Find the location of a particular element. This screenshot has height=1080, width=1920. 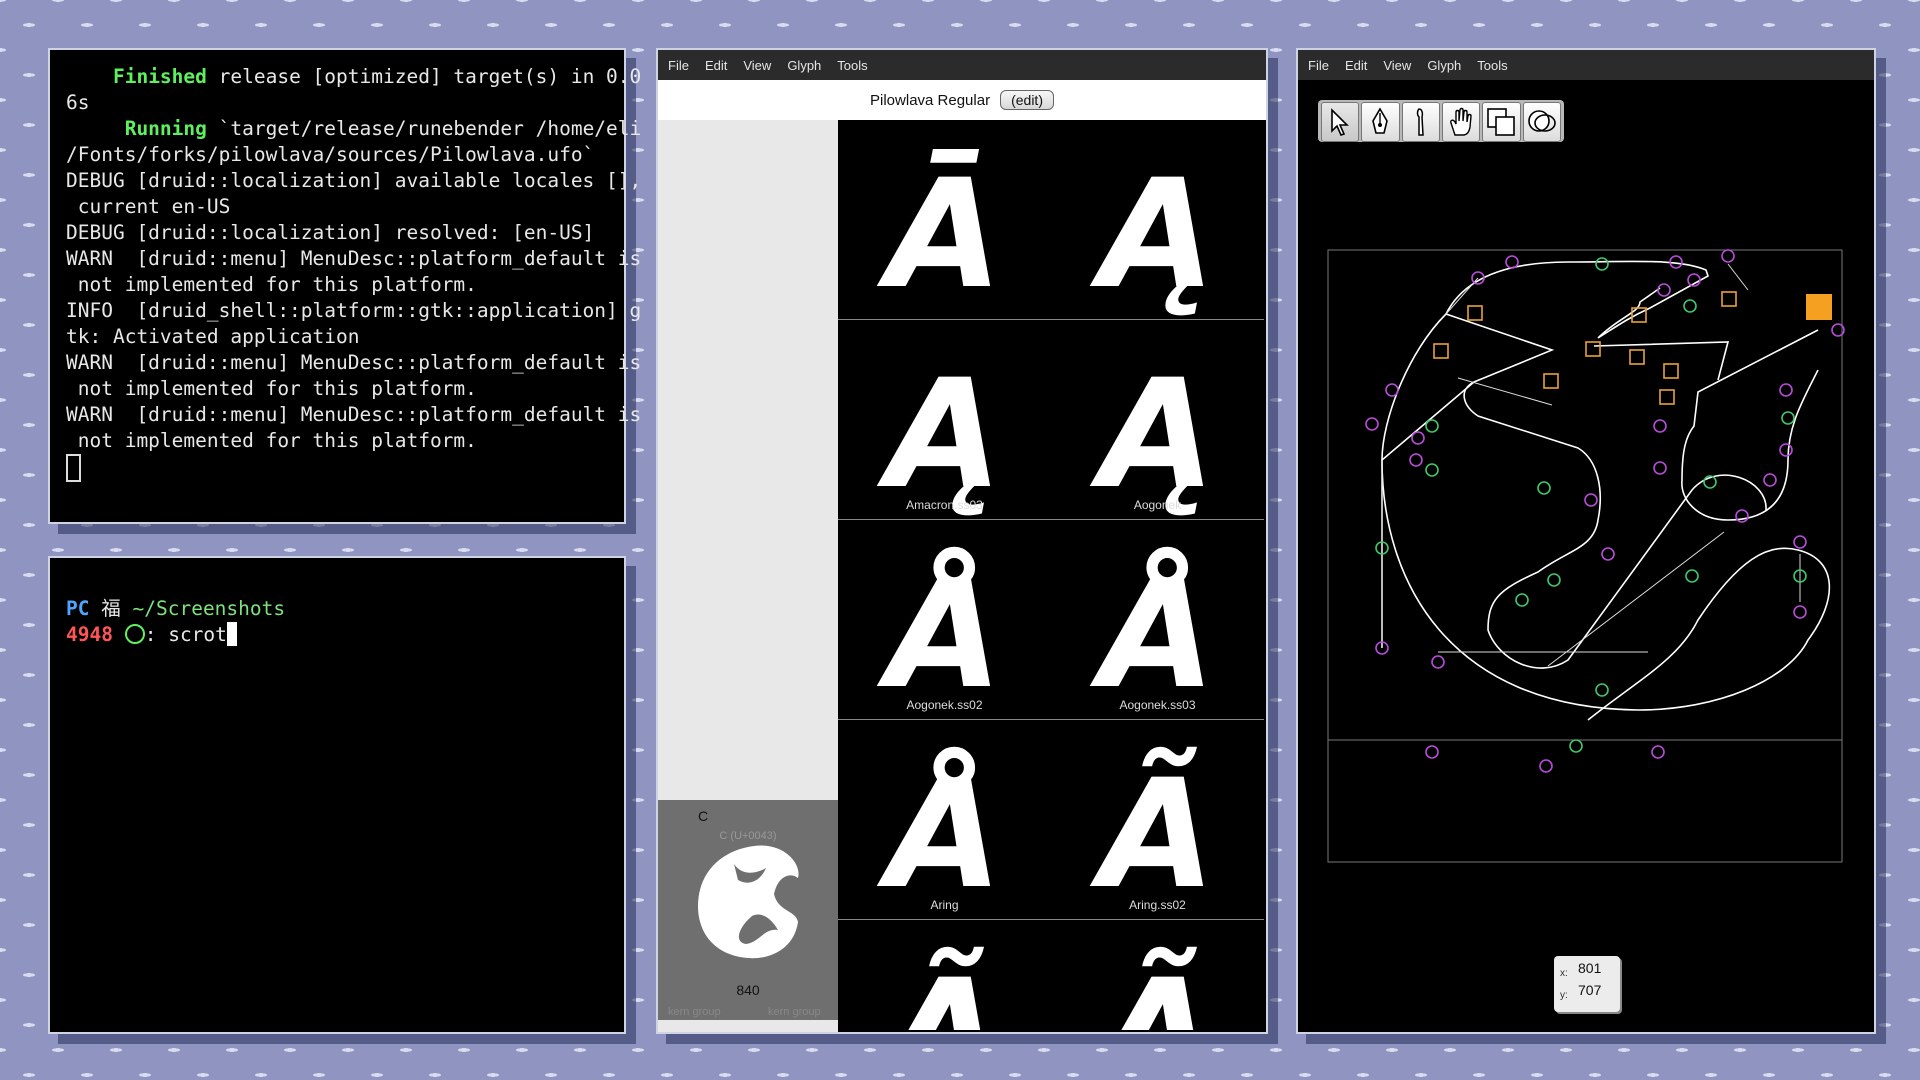

glyph-char: Ã is located at coordinates (1152, 833).